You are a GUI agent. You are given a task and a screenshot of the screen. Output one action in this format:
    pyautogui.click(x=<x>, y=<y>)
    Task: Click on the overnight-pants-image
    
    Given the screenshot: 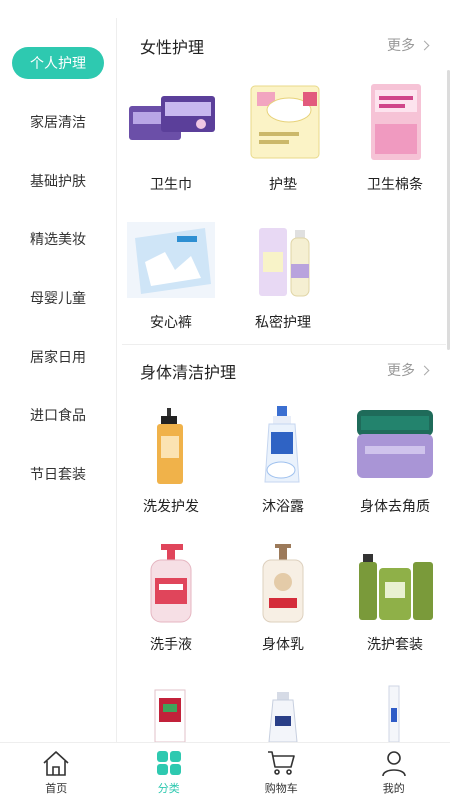 What is the action you would take?
    pyautogui.click(x=171, y=262)
    